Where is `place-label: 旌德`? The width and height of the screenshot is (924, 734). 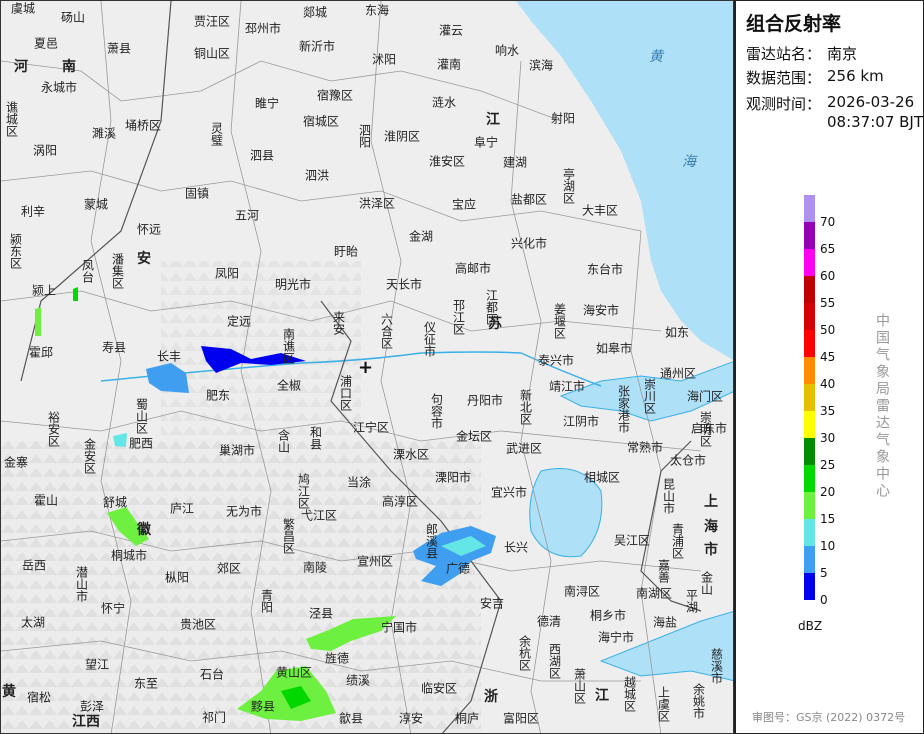
place-label: 旌德 is located at coordinates (337, 658).